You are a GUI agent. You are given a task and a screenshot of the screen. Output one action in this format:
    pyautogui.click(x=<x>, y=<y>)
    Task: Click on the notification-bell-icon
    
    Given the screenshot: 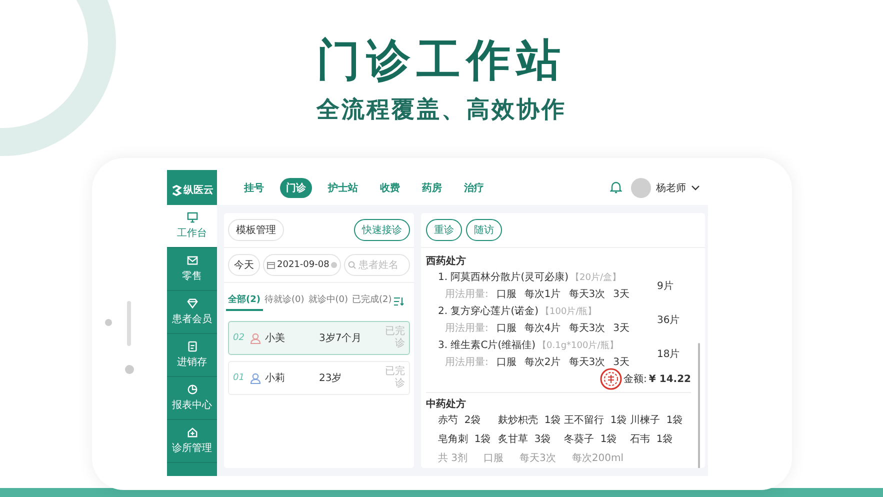 What is the action you would take?
    pyautogui.click(x=616, y=187)
    